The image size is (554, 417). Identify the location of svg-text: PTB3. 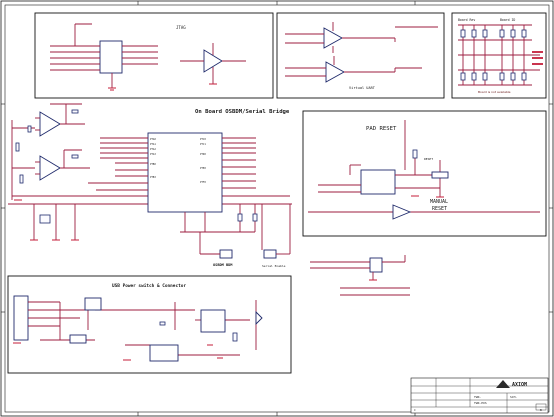
(153, 177).